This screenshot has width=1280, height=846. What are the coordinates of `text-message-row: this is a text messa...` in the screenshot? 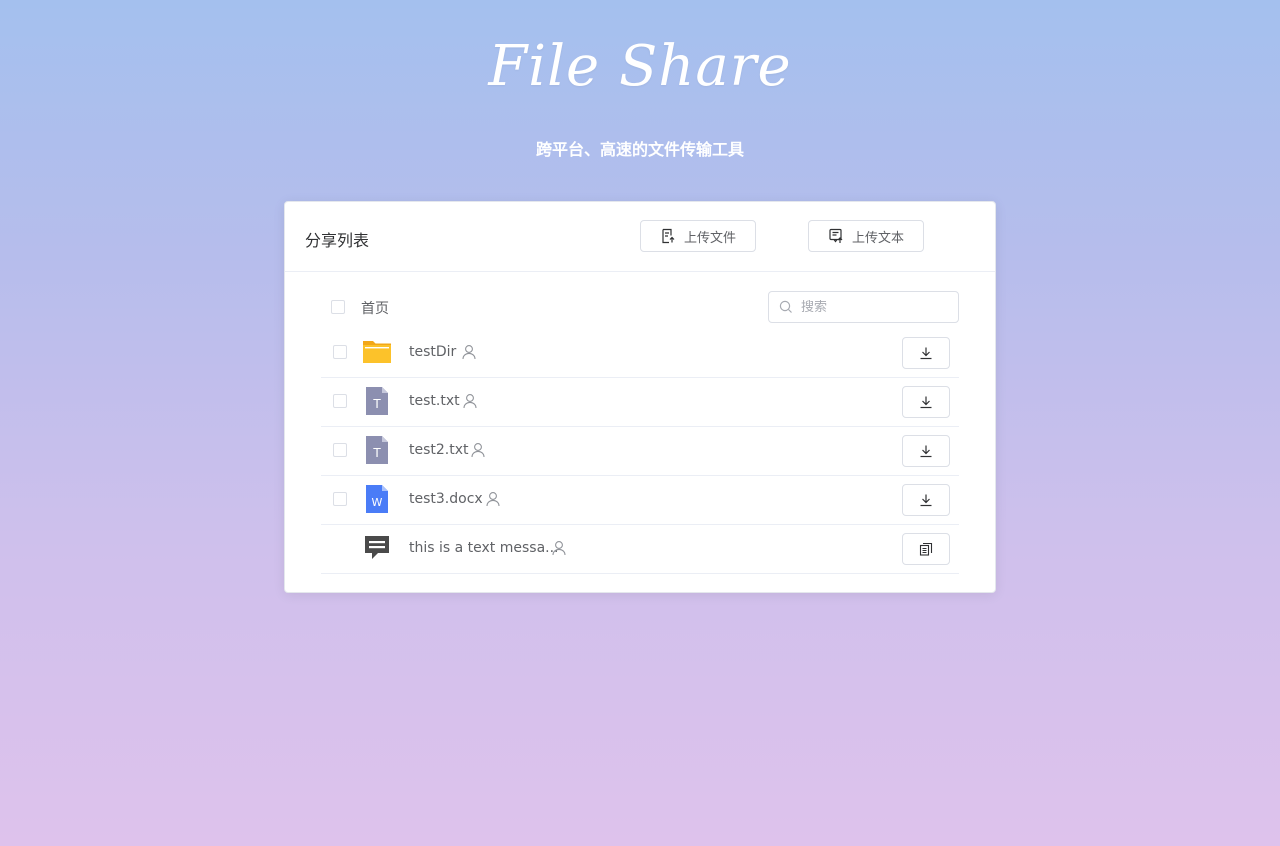 It's located at (640, 549).